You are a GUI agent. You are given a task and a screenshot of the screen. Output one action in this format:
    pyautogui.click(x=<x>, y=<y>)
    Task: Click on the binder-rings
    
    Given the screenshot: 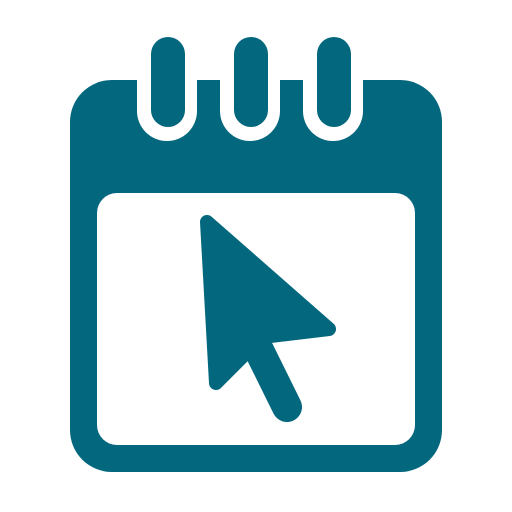 What is the action you would take?
    pyautogui.click(x=250, y=83)
    